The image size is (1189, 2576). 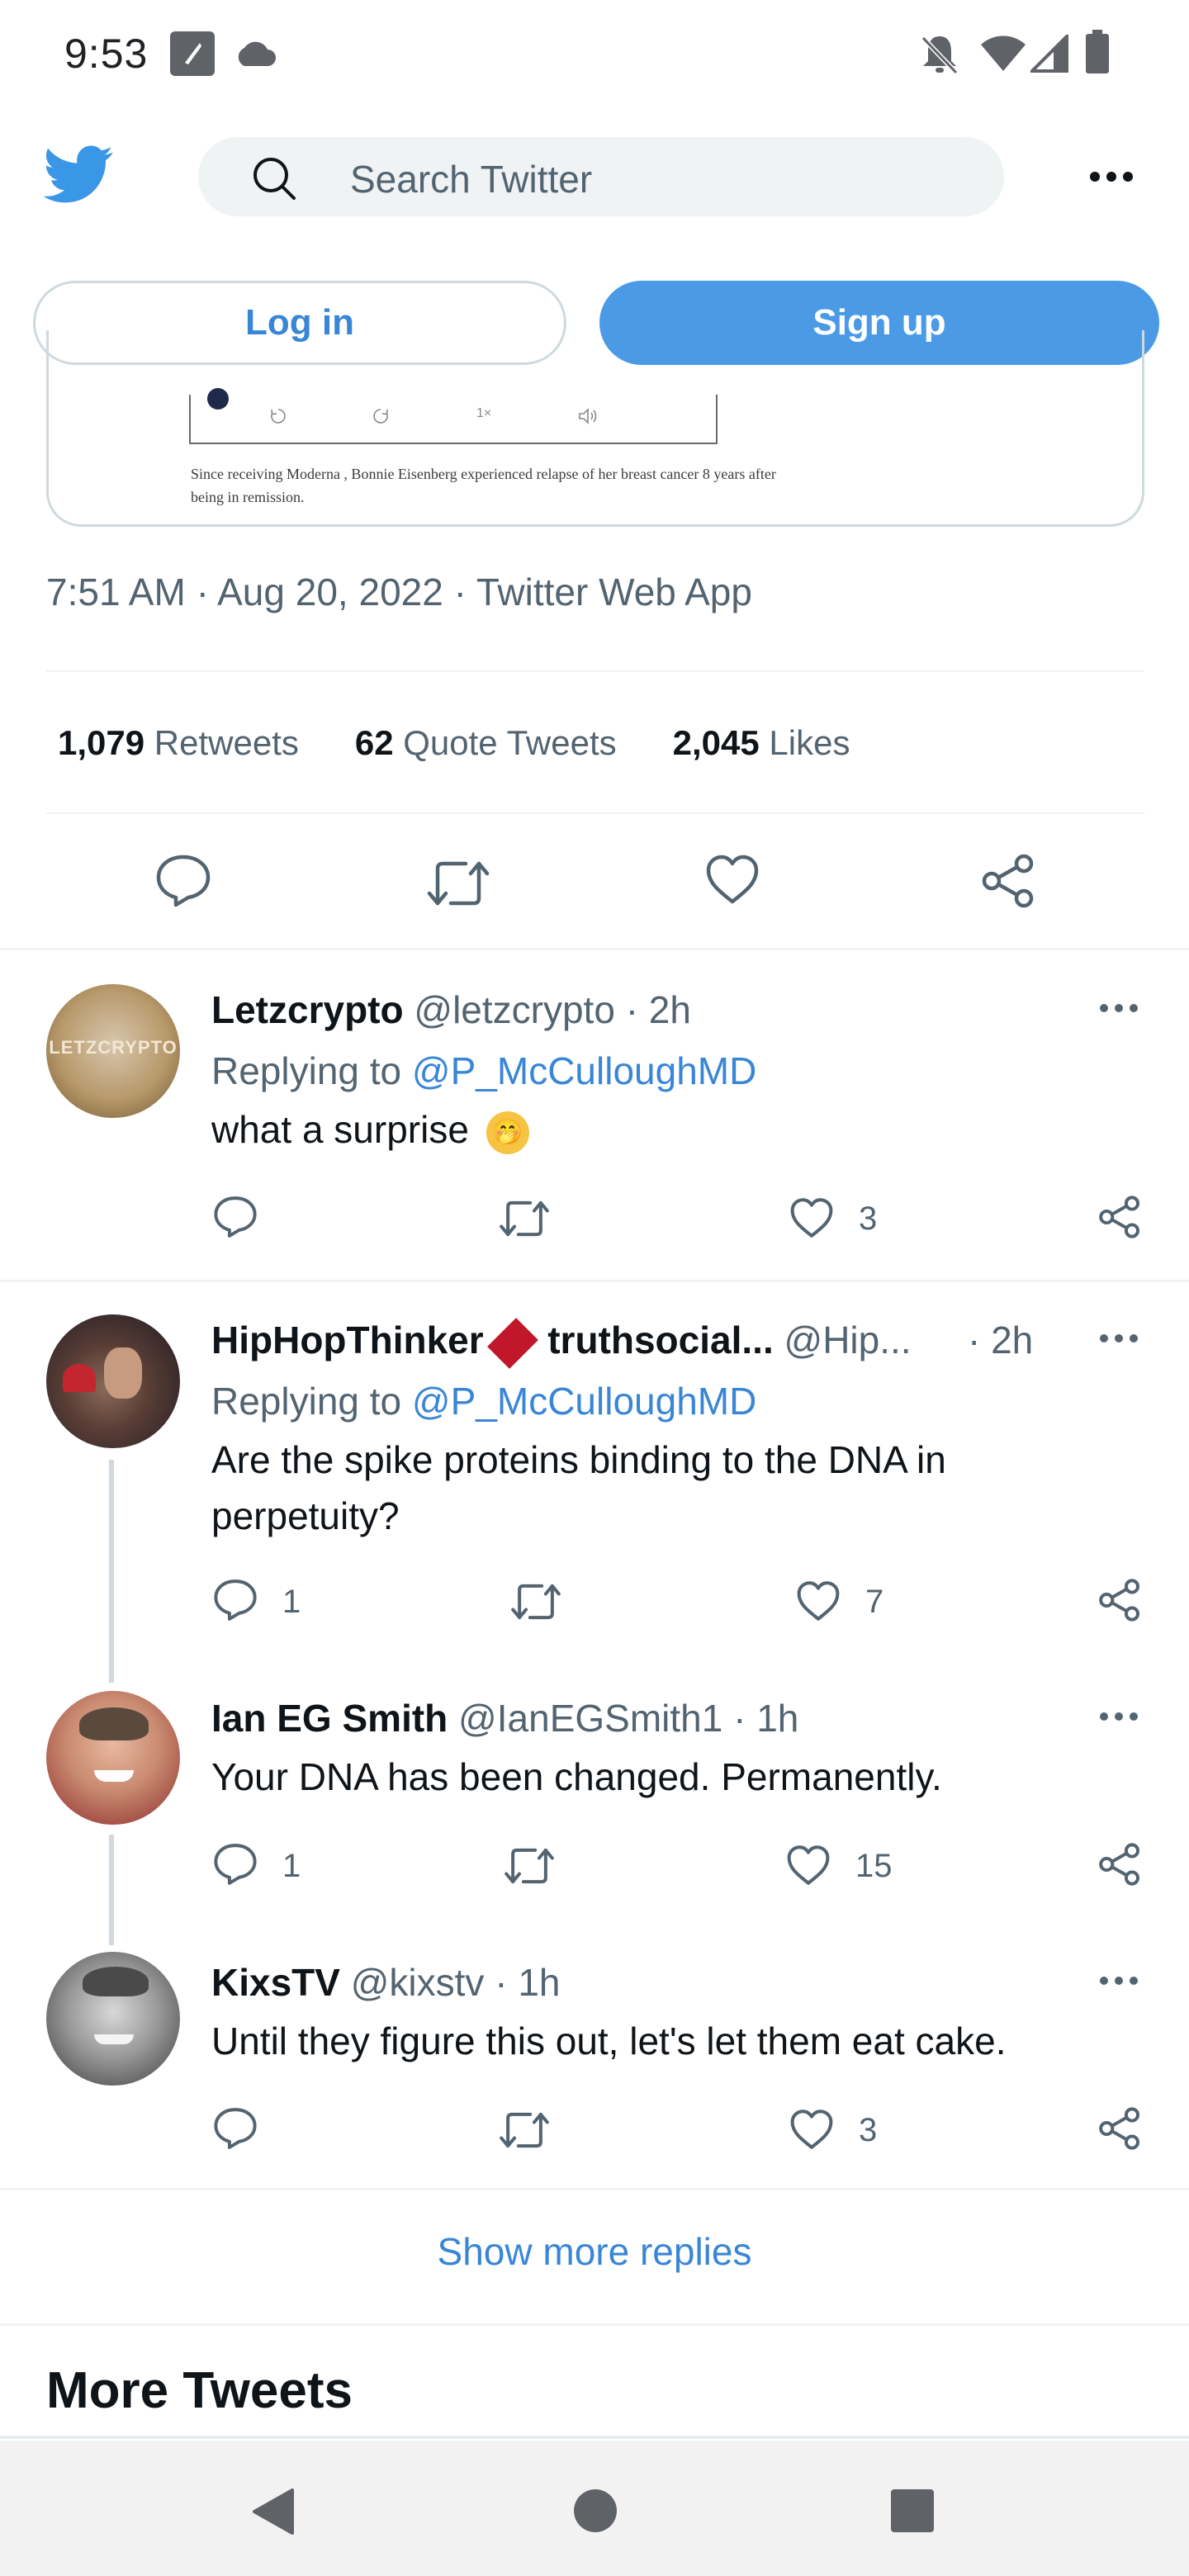 What do you see at coordinates (178, 743) in the screenshot?
I see `retweets-stat: 1,079 Retweets` at bounding box center [178, 743].